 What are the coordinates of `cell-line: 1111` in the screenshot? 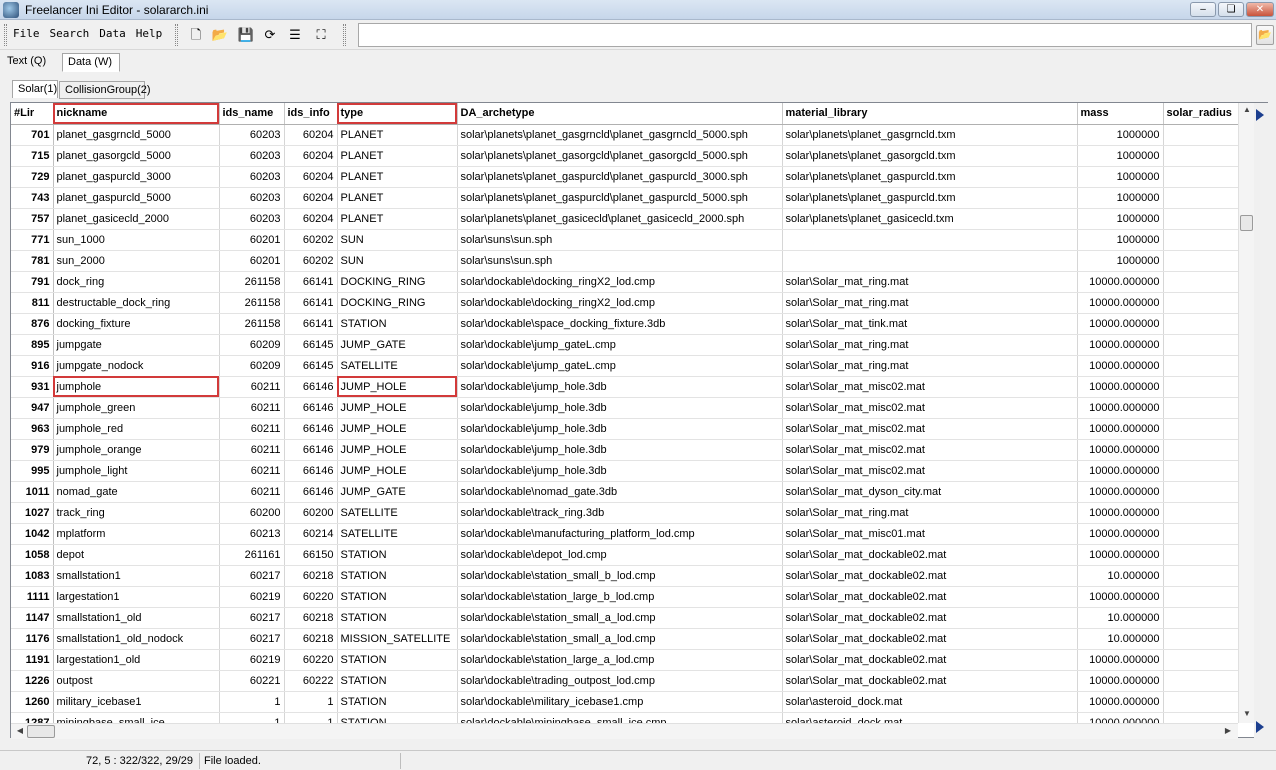 It's located at (32, 597).